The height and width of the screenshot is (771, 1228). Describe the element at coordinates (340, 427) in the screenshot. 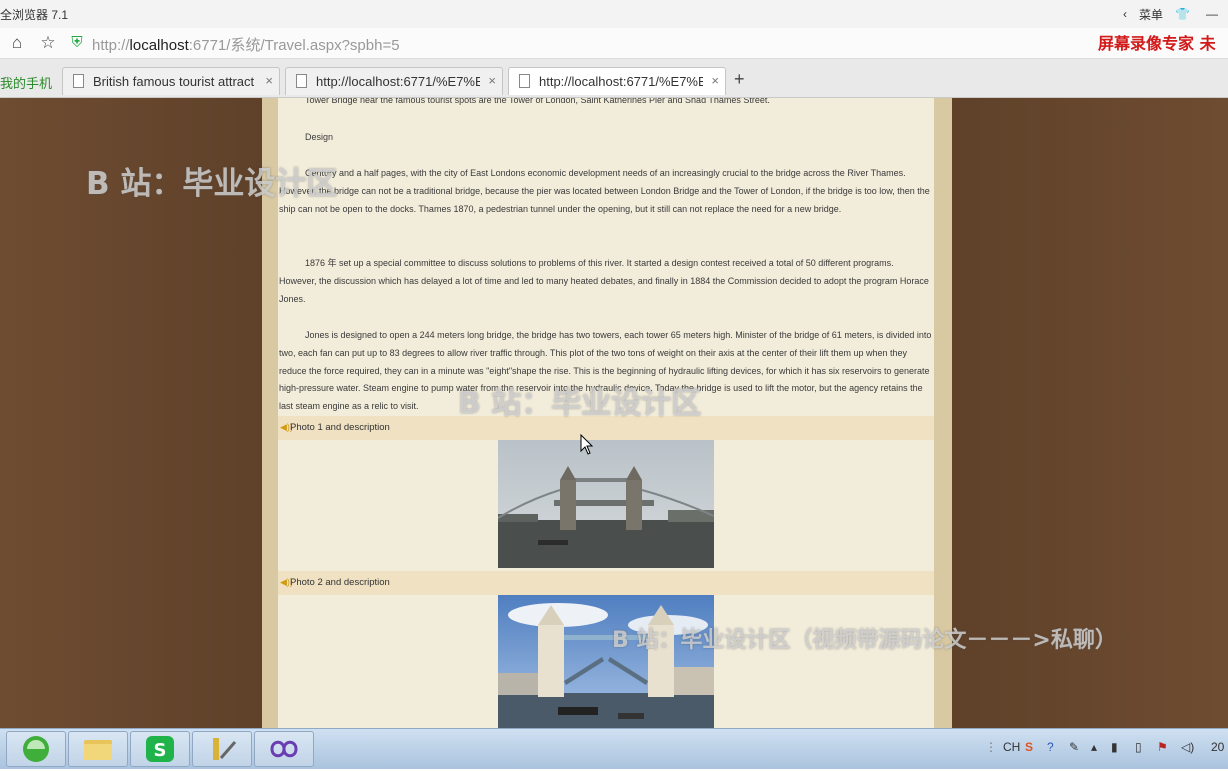

I see `photo-1-label: Photo 1 and description` at that location.